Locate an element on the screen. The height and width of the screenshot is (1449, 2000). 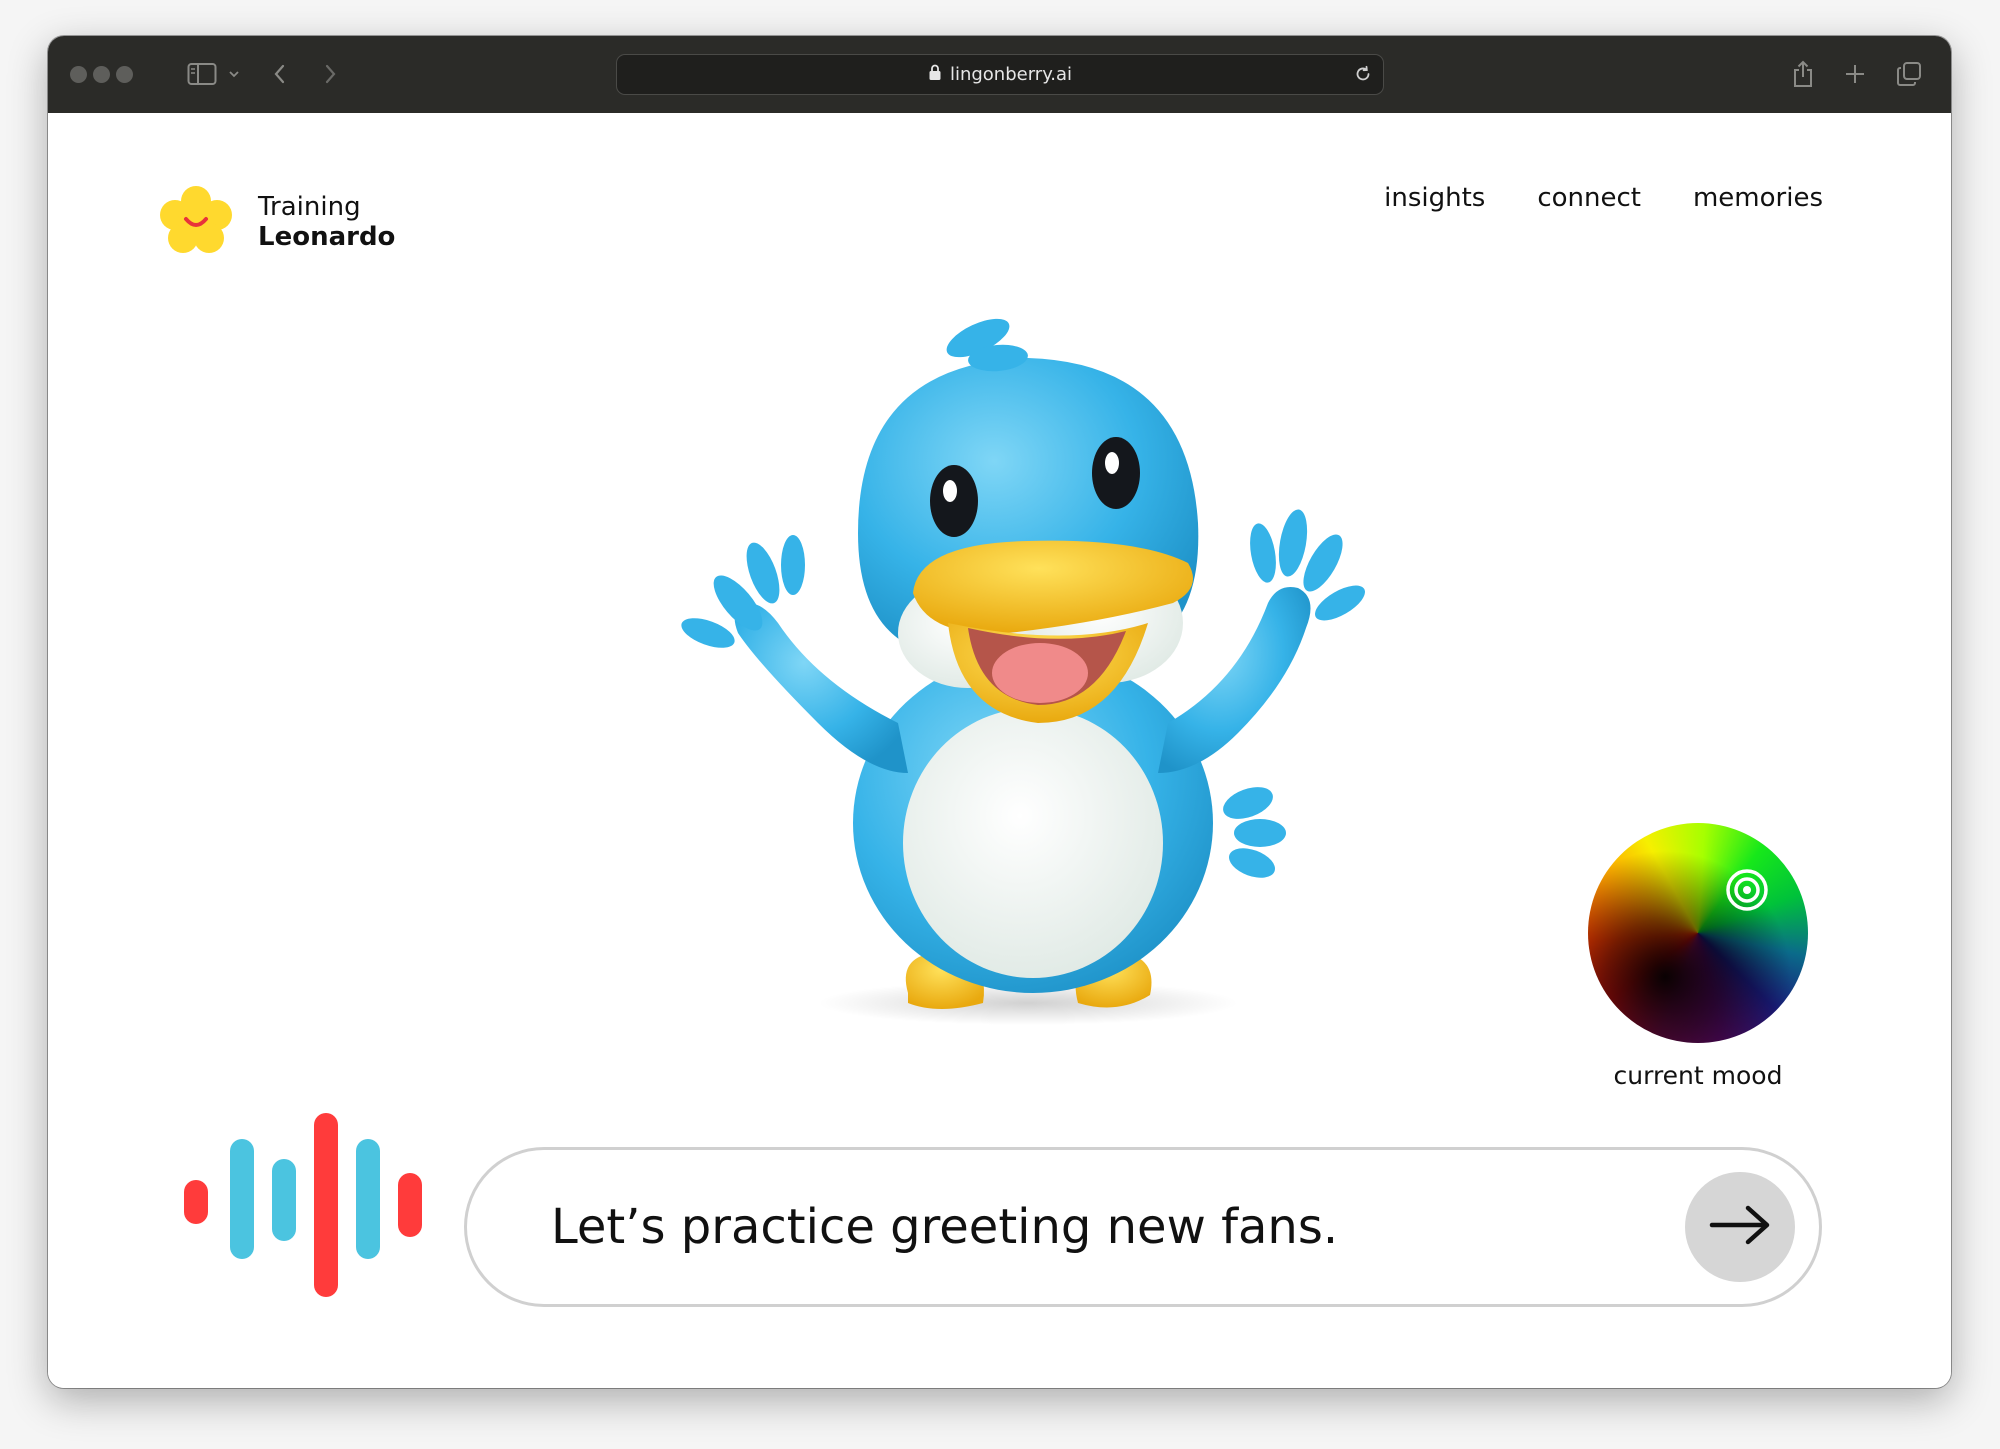
prompt-input: Let’s practice greeting new fans. is located at coordinates (1143, 1227).